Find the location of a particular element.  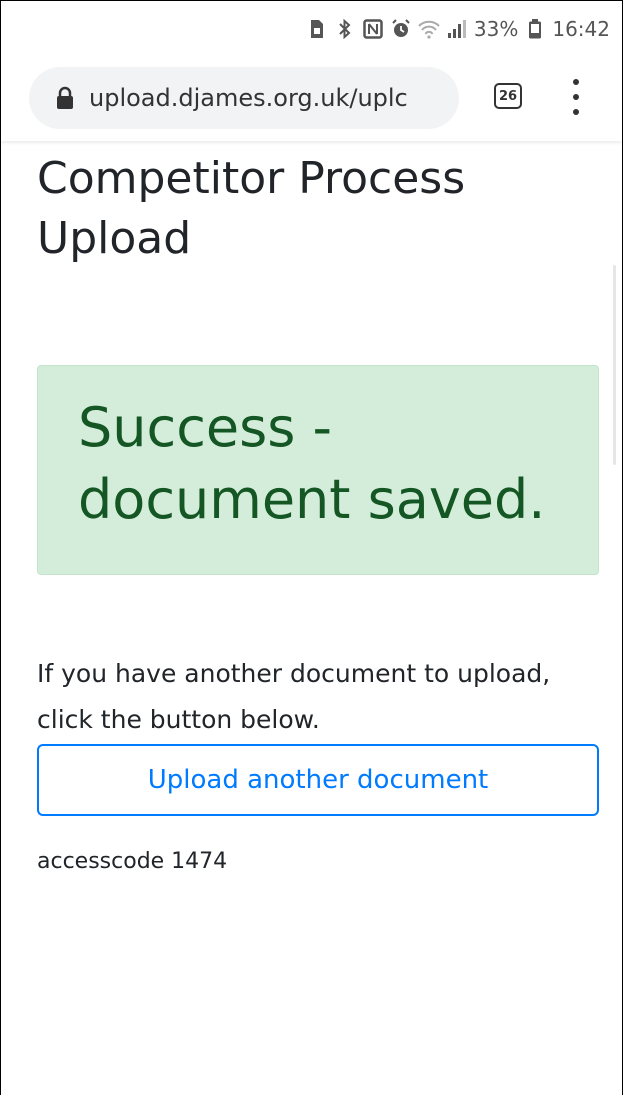

lock-icon is located at coordinates (65, 97).